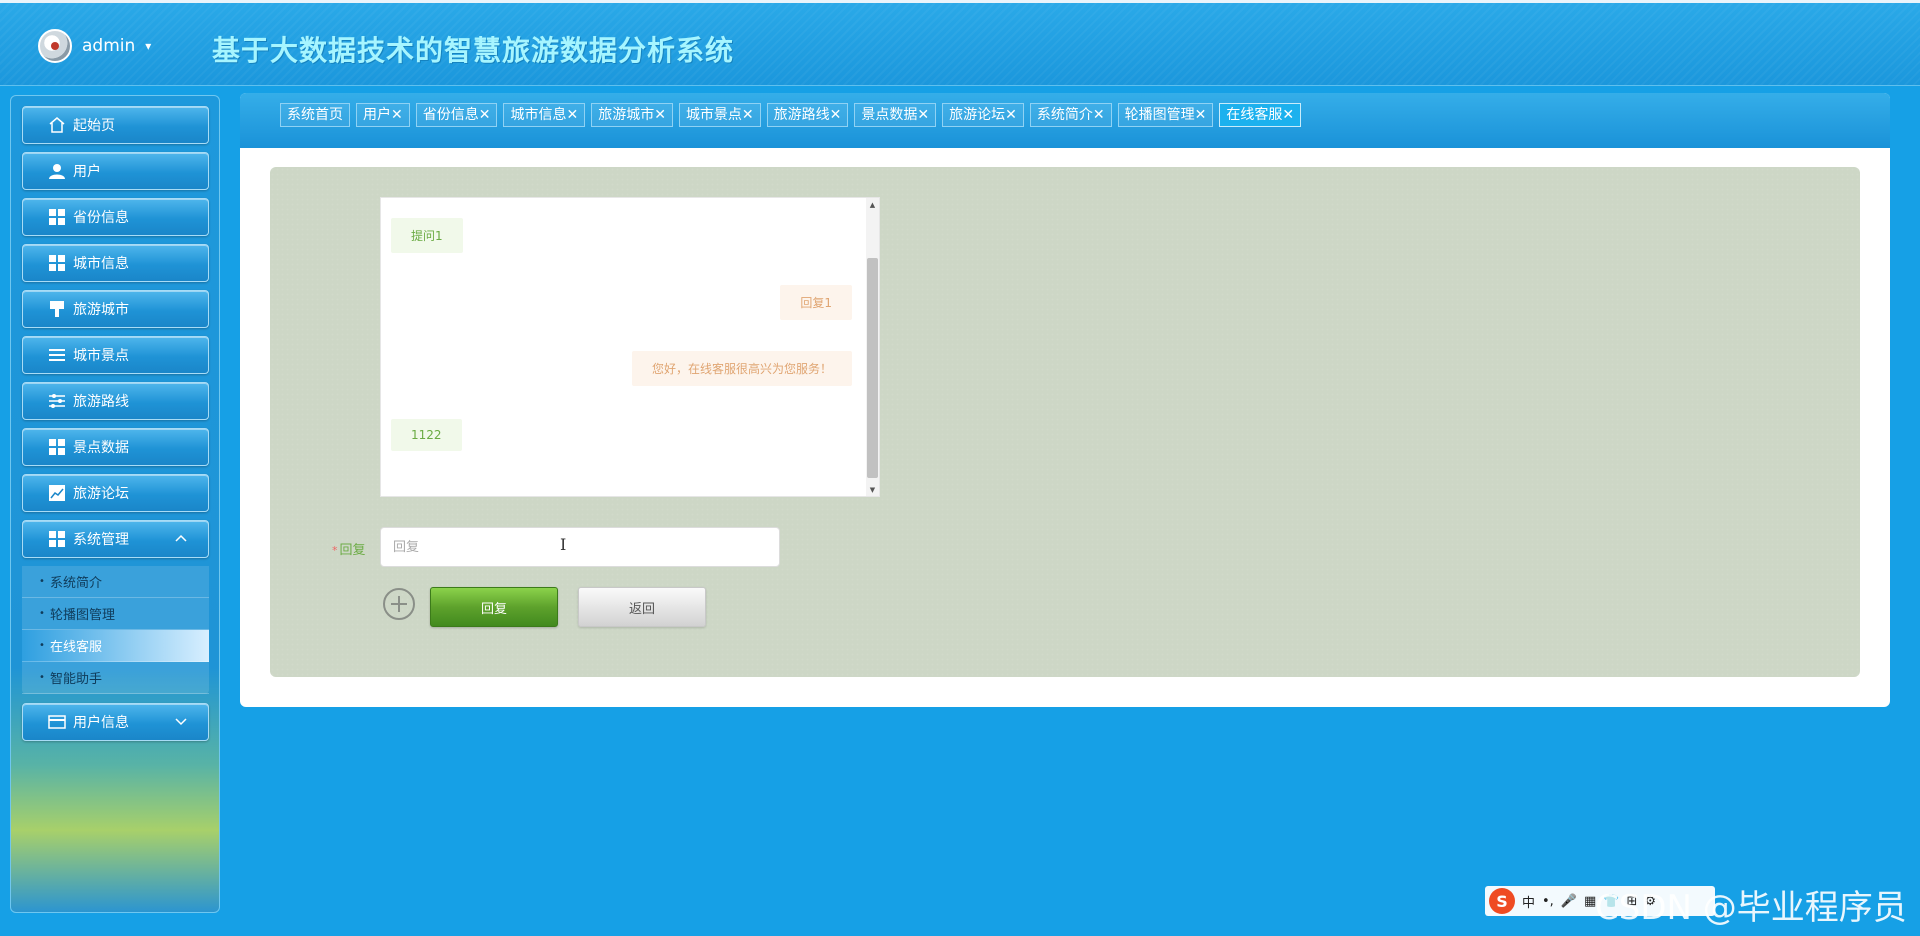 Image resolution: width=1920 pixels, height=936 pixels. Describe the element at coordinates (101, 448) in the screenshot. I see `sidebar-item-label: 景点数据` at that location.